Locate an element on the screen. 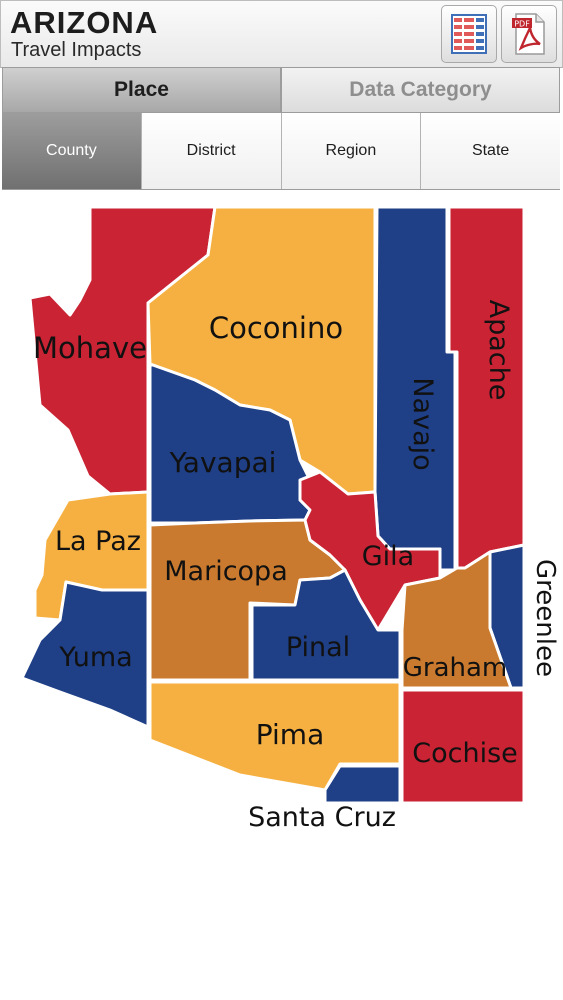 Image resolution: width=563 pixels, height=1000 pixels. svg-text: Greenlee is located at coordinates (545, 618).